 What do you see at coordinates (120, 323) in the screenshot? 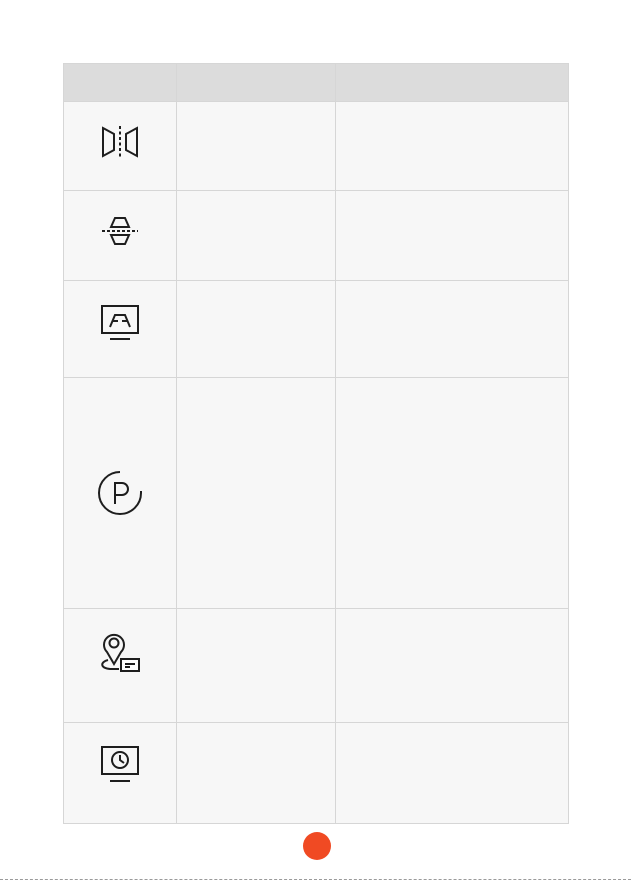
I see `lane-display-icon` at bounding box center [120, 323].